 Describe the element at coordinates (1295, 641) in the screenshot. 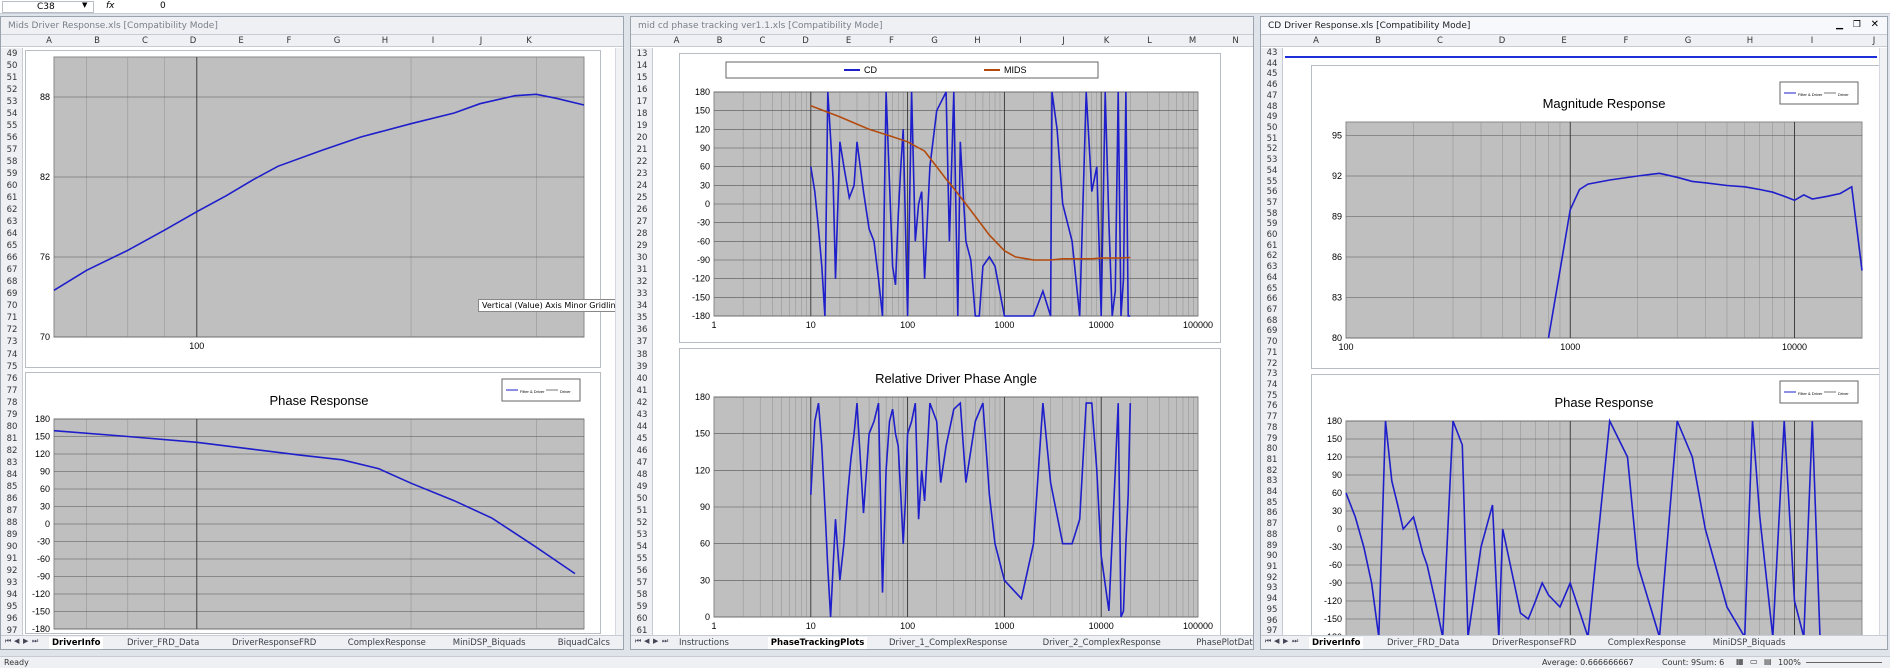

I see `sheet-nav-icon: ⏭` at that location.